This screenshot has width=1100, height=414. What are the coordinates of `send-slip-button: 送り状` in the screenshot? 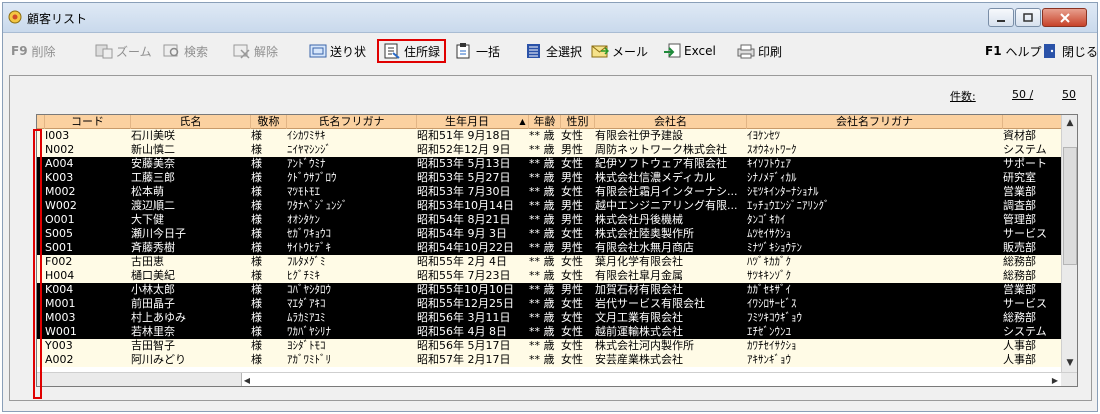 It's located at (337, 51).